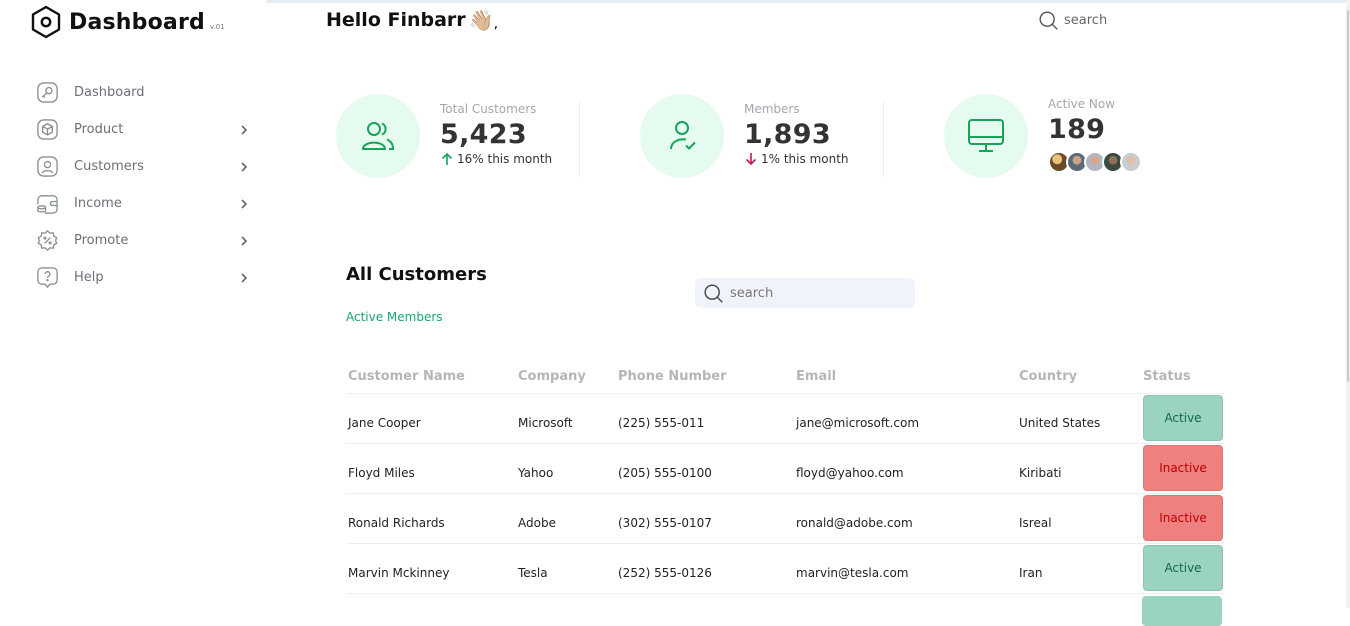 Image resolution: width=1350 pixels, height=626 pixels. Describe the element at coordinates (47, 278) in the screenshot. I see `help-message-icon` at that location.